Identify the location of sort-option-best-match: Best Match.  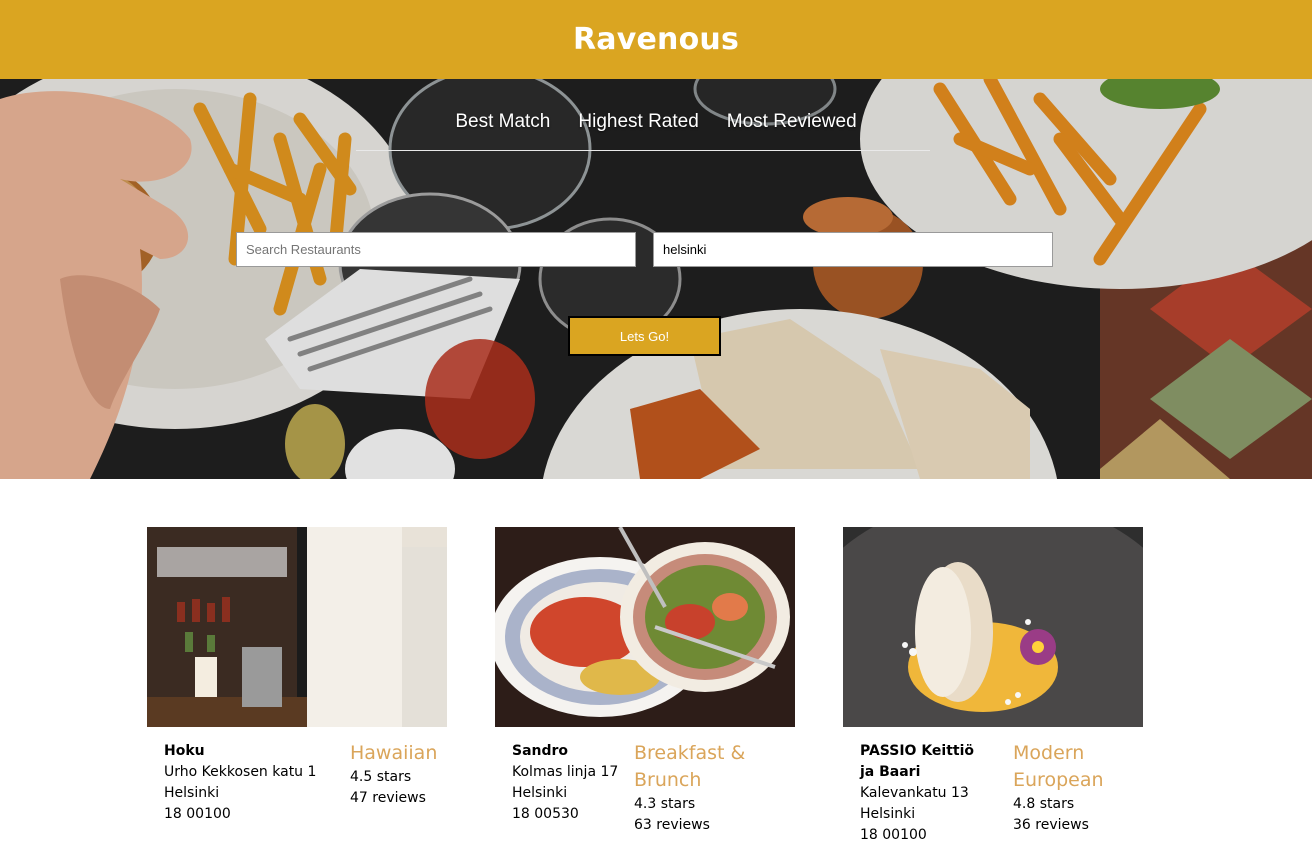
(502, 122).